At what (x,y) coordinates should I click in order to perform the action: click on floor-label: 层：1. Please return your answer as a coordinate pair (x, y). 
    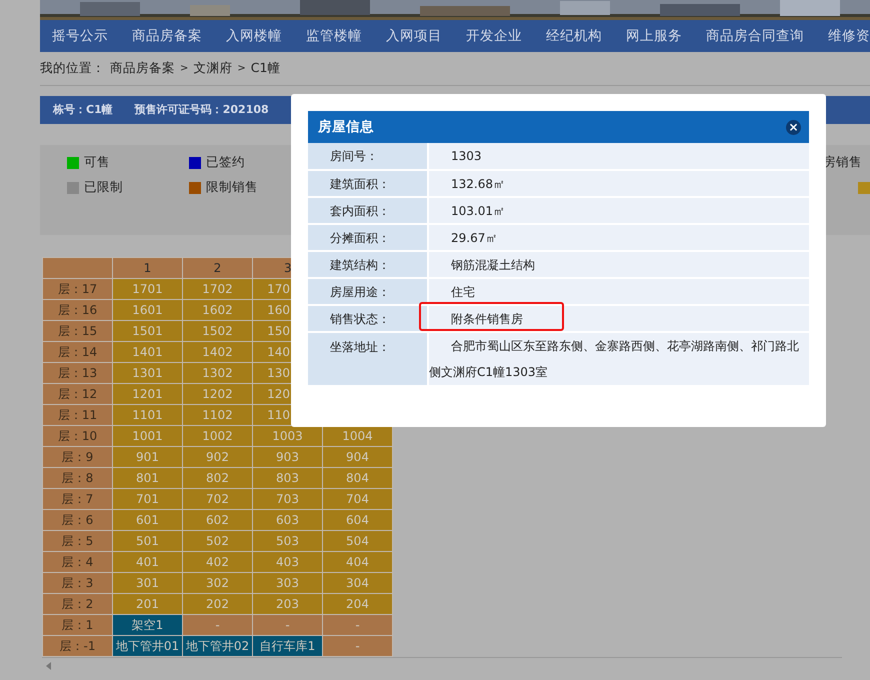
    Looking at the image, I should click on (77, 625).